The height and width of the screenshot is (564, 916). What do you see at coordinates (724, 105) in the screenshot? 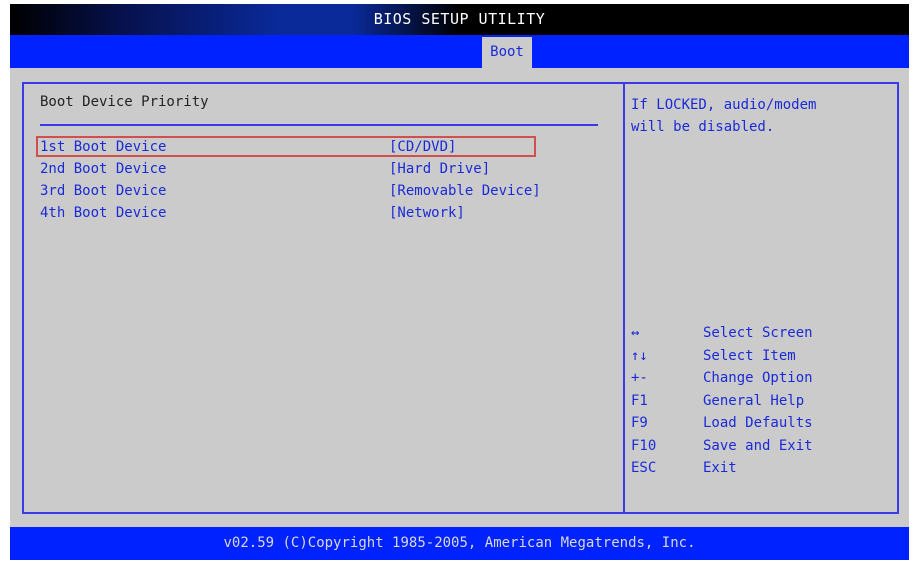
I see `help-line: If LOCKED, audio/modem` at bounding box center [724, 105].